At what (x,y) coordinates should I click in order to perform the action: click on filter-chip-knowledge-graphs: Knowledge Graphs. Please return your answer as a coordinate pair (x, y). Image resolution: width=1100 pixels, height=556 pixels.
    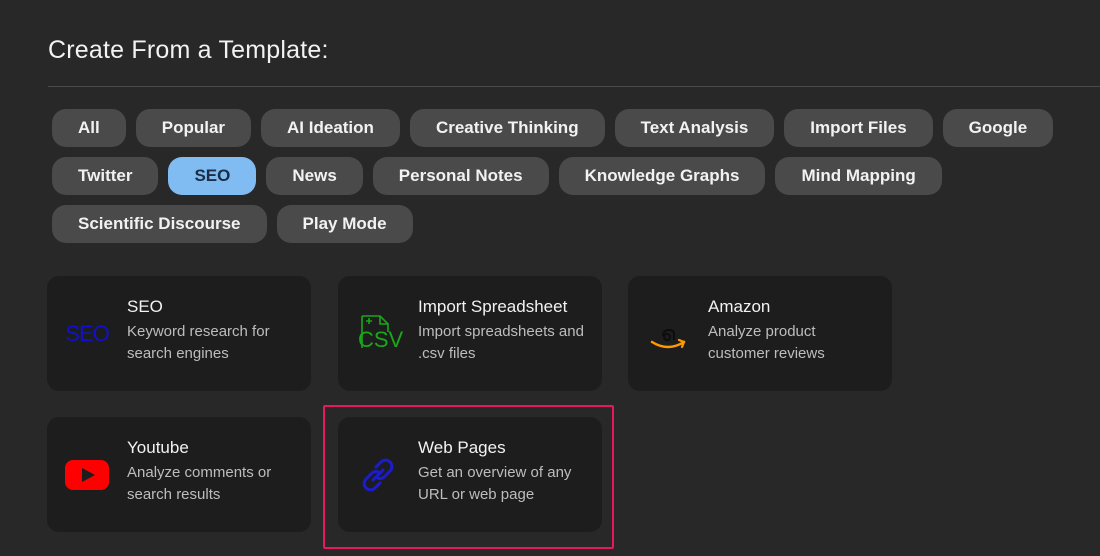
    Looking at the image, I should click on (662, 176).